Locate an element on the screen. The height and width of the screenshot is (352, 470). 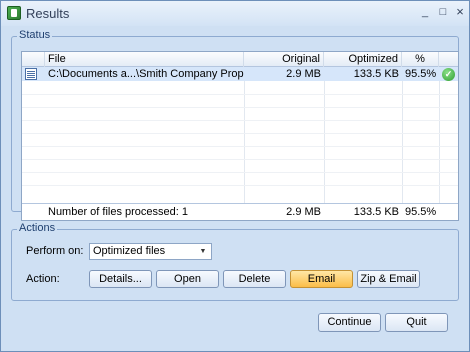
continue-button: Continue is located at coordinates (349, 322).